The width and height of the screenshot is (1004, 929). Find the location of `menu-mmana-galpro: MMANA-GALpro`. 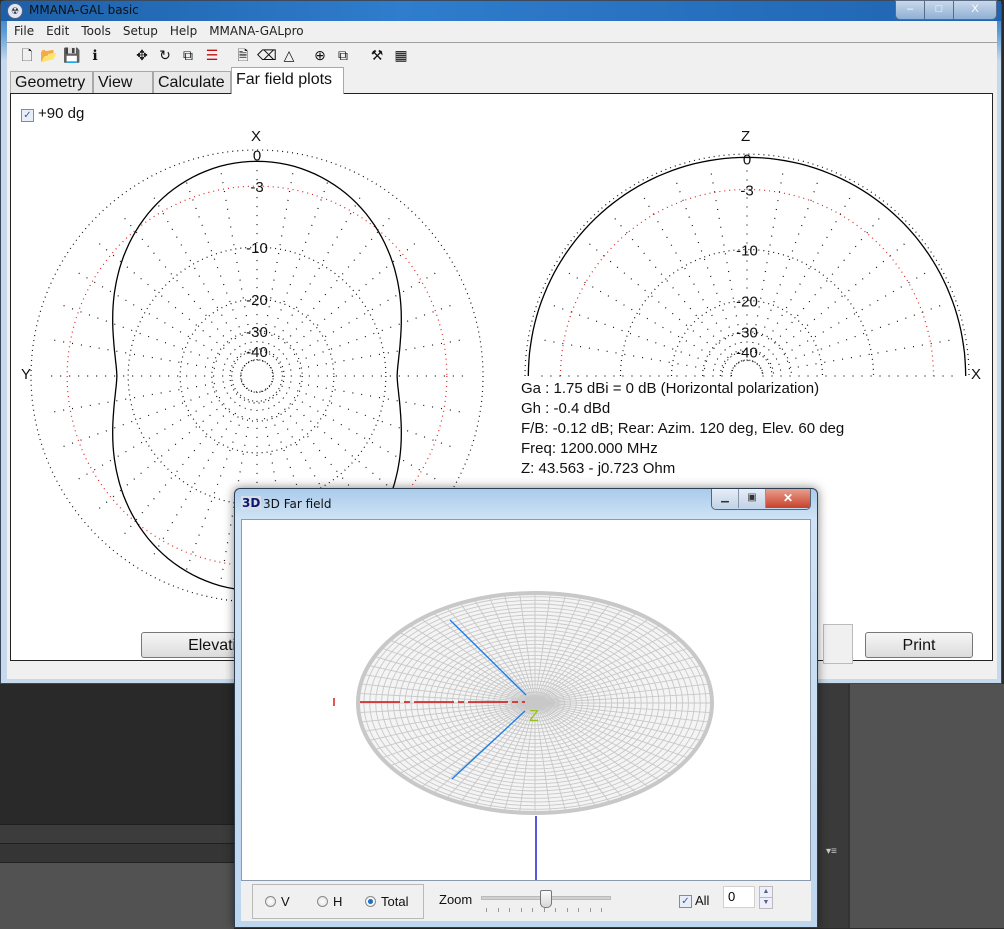

menu-mmana-galpro: MMANA-GALpro is located at coordinates (255, 29).